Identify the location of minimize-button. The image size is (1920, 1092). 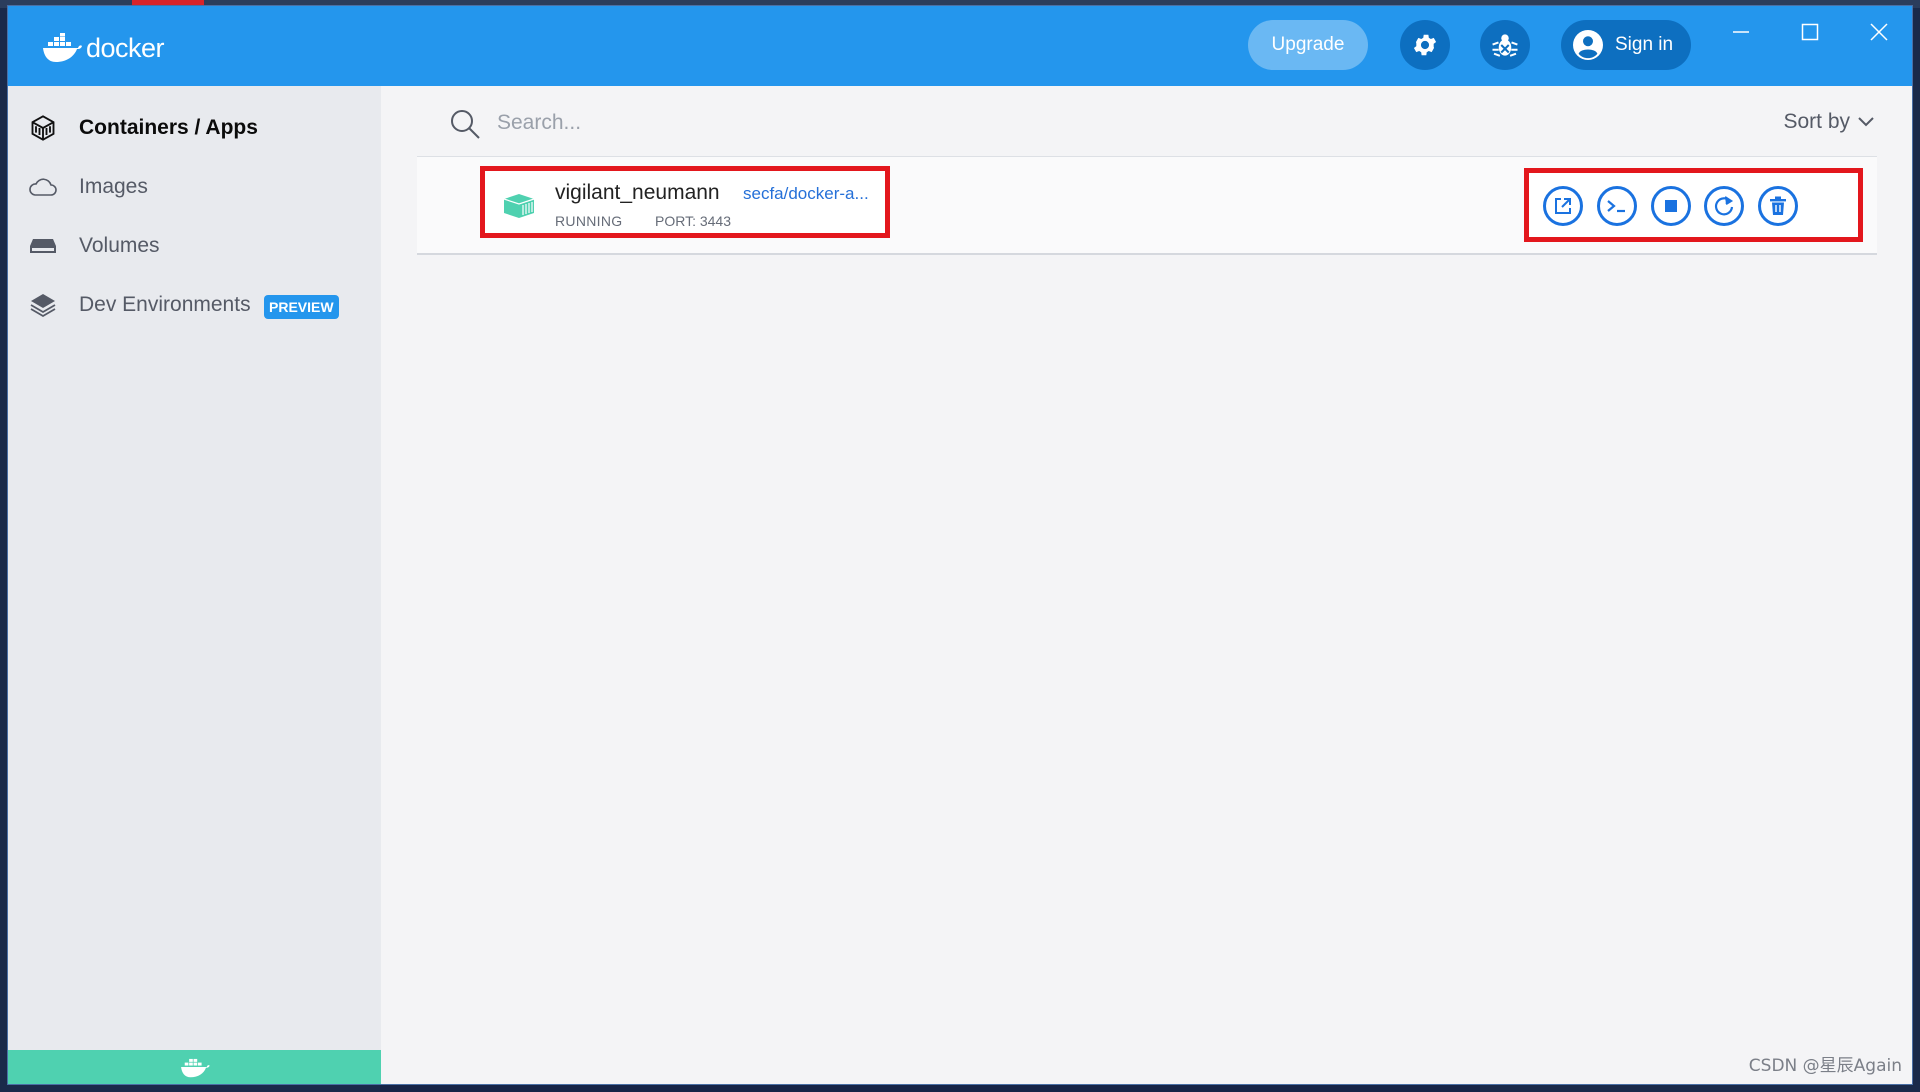
(1741, 32).